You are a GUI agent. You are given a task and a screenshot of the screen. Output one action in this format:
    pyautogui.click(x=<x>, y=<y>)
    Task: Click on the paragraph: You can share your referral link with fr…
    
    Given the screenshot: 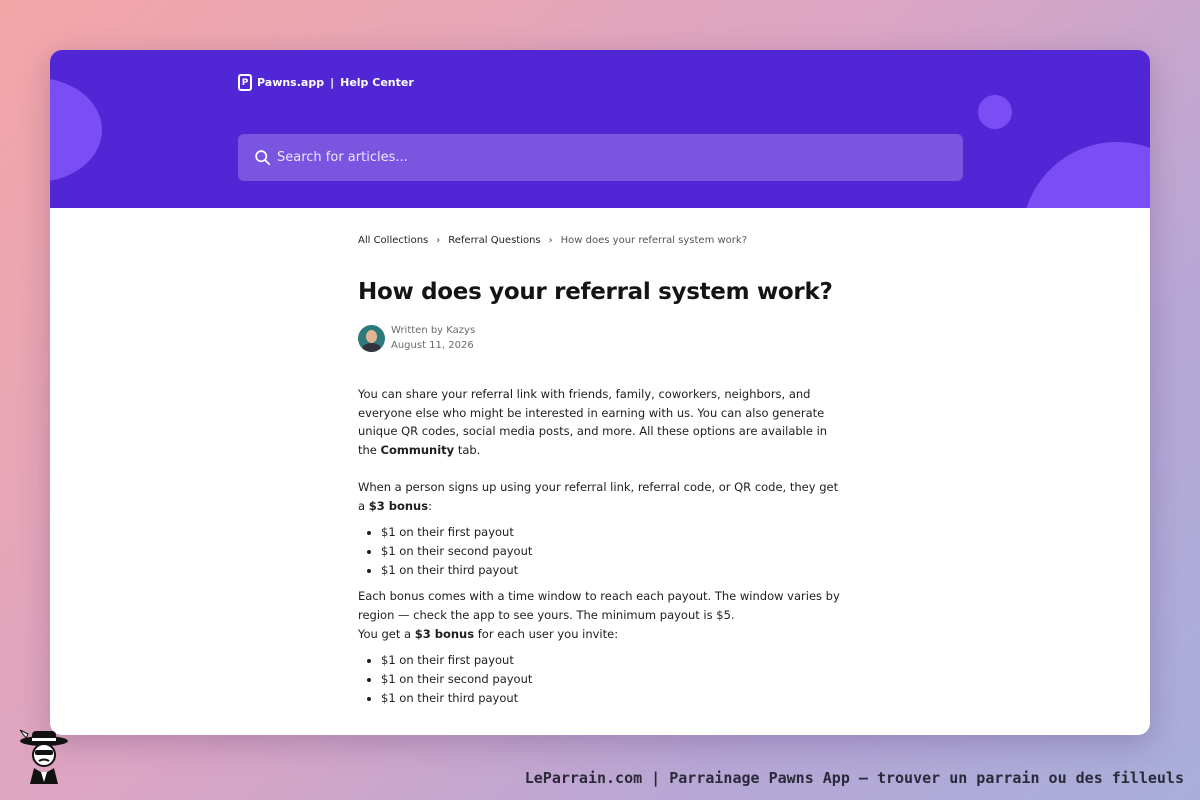 What is the action you would take?
    pyautogui.click(x=593, y=422)
    